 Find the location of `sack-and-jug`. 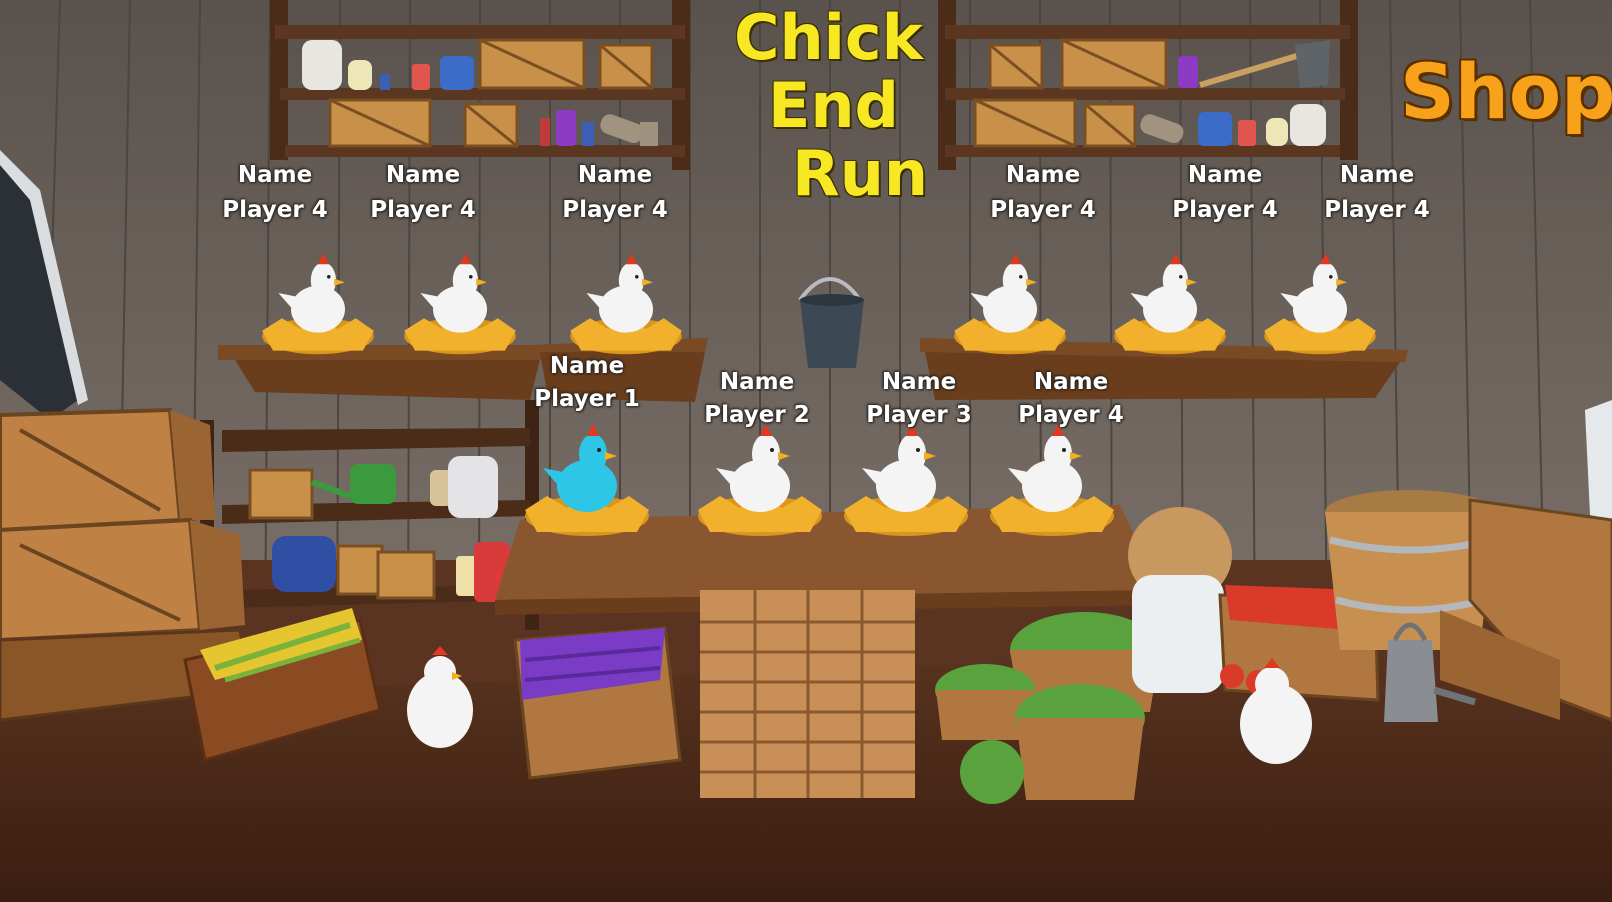

sack-and-jug is located at coordinates (1180, 600).